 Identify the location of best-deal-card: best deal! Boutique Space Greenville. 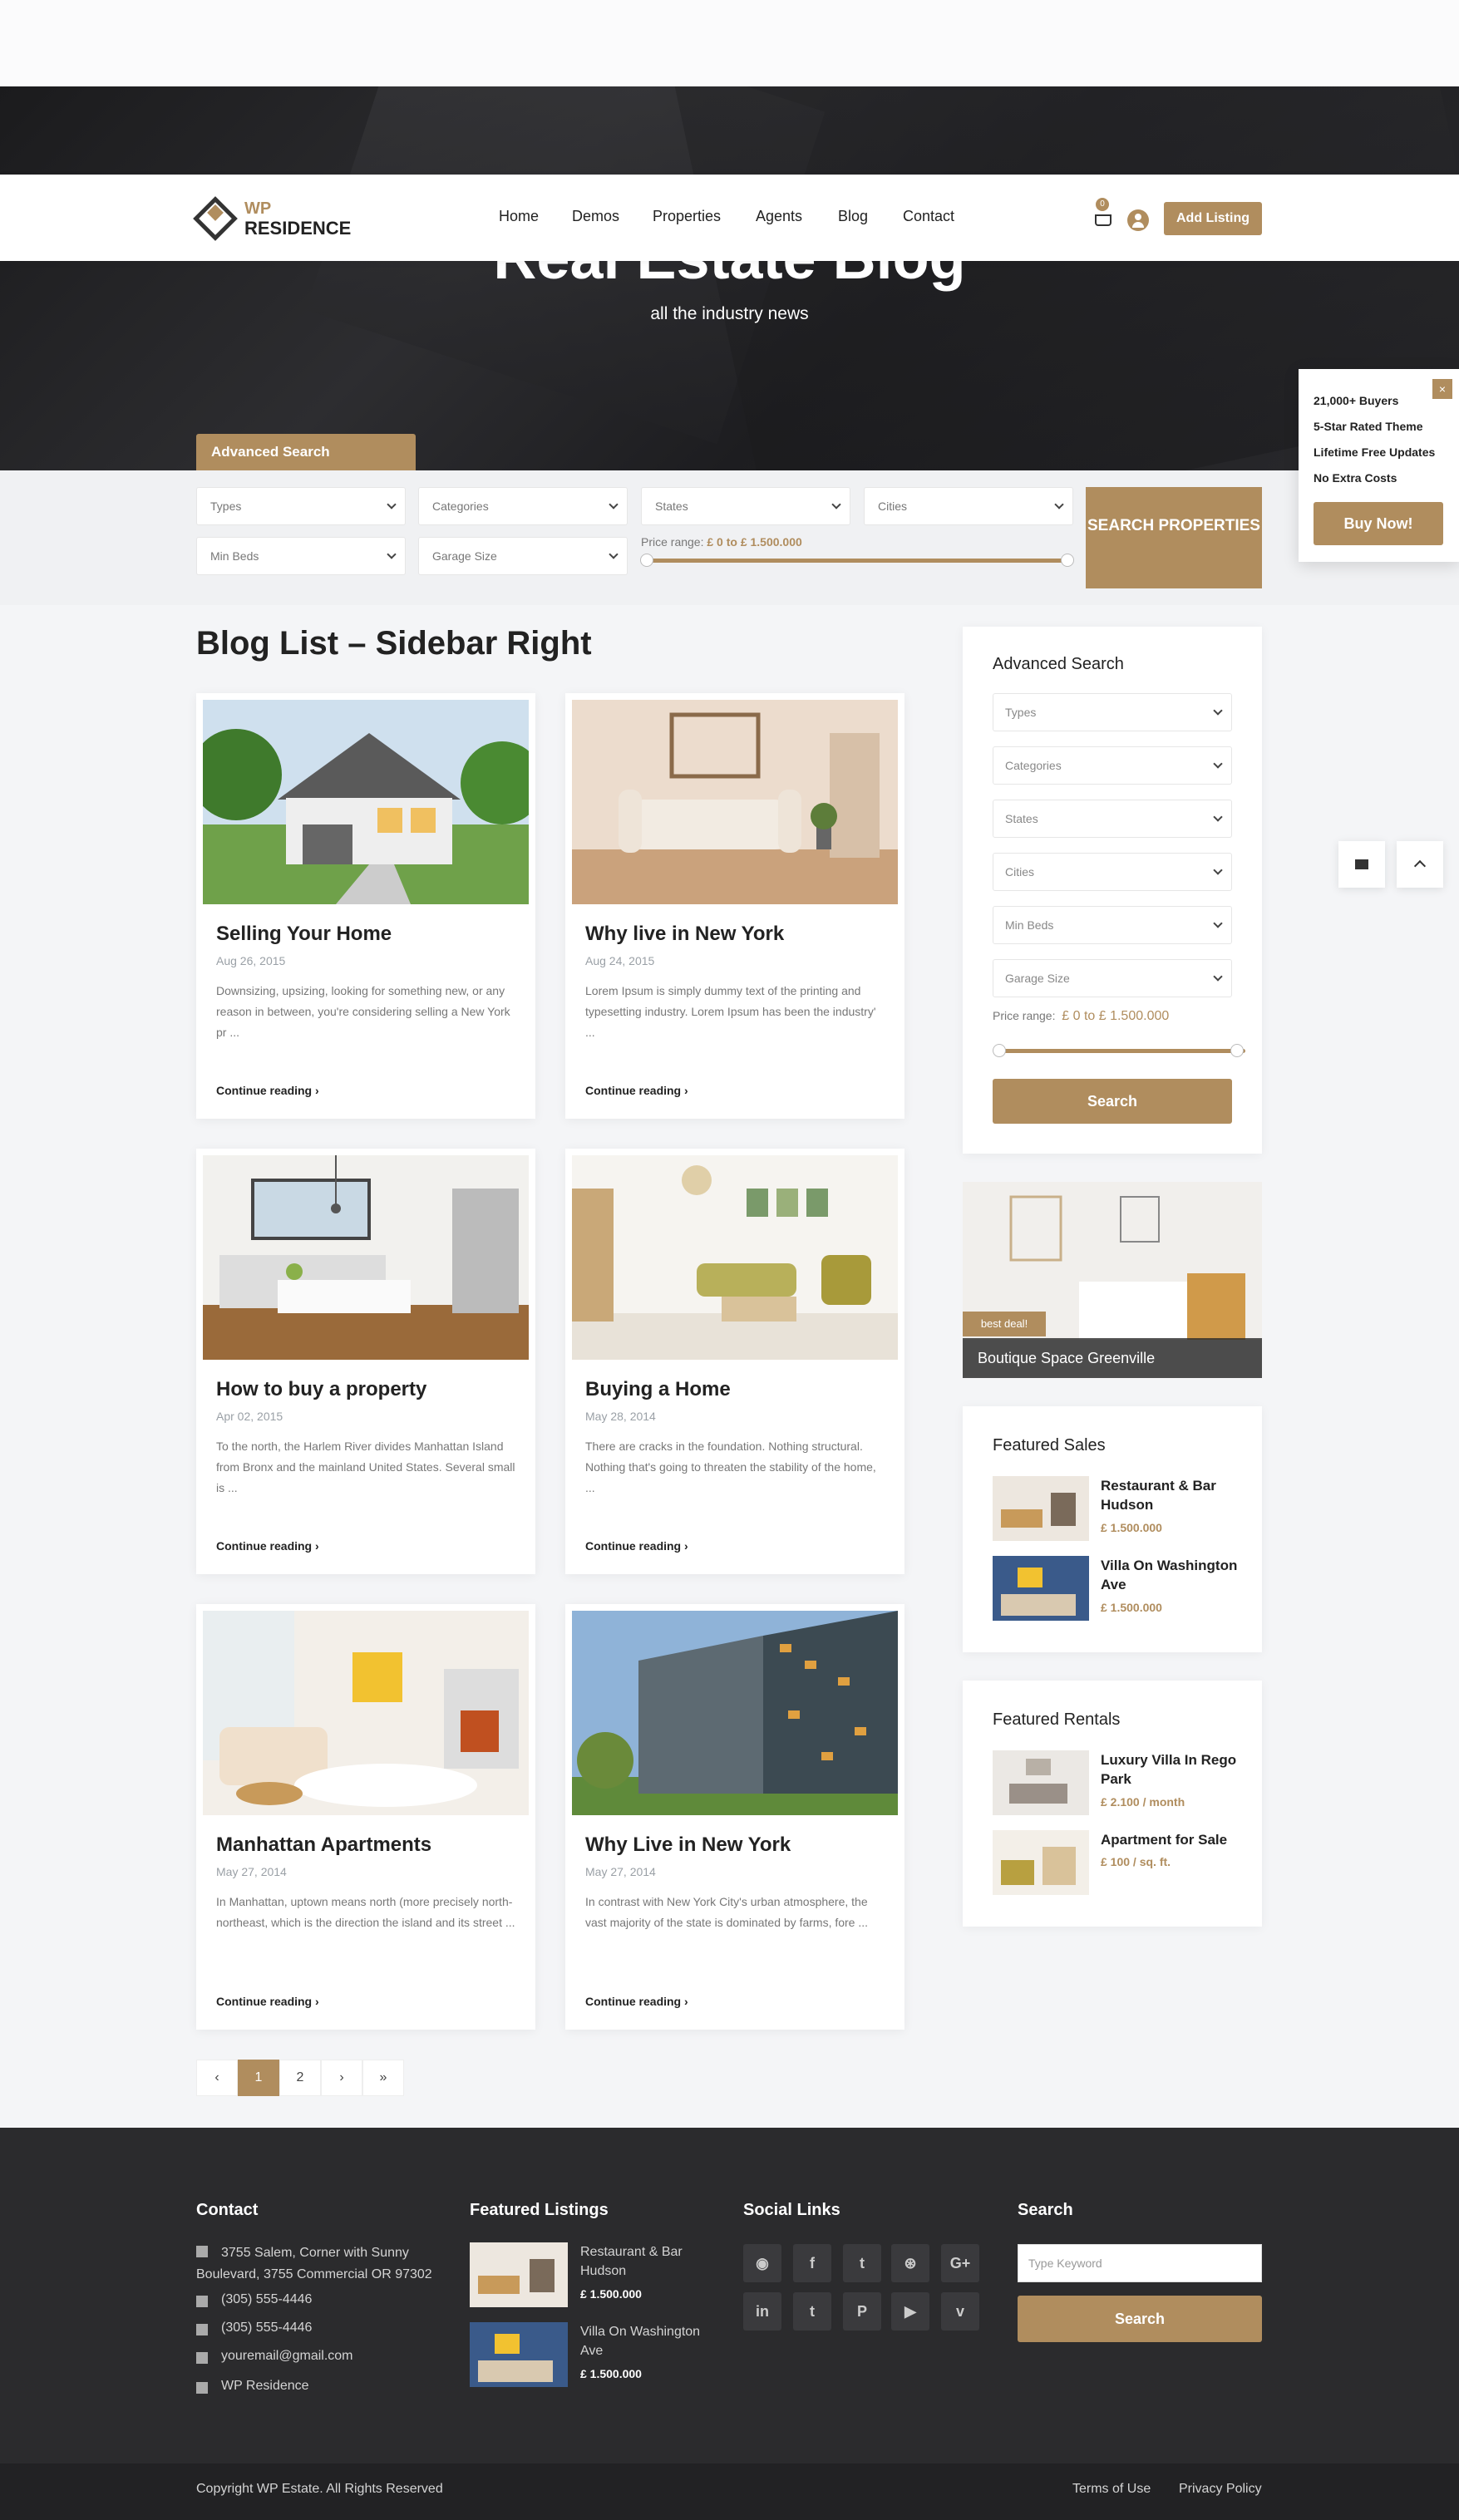
(1112, 1280).